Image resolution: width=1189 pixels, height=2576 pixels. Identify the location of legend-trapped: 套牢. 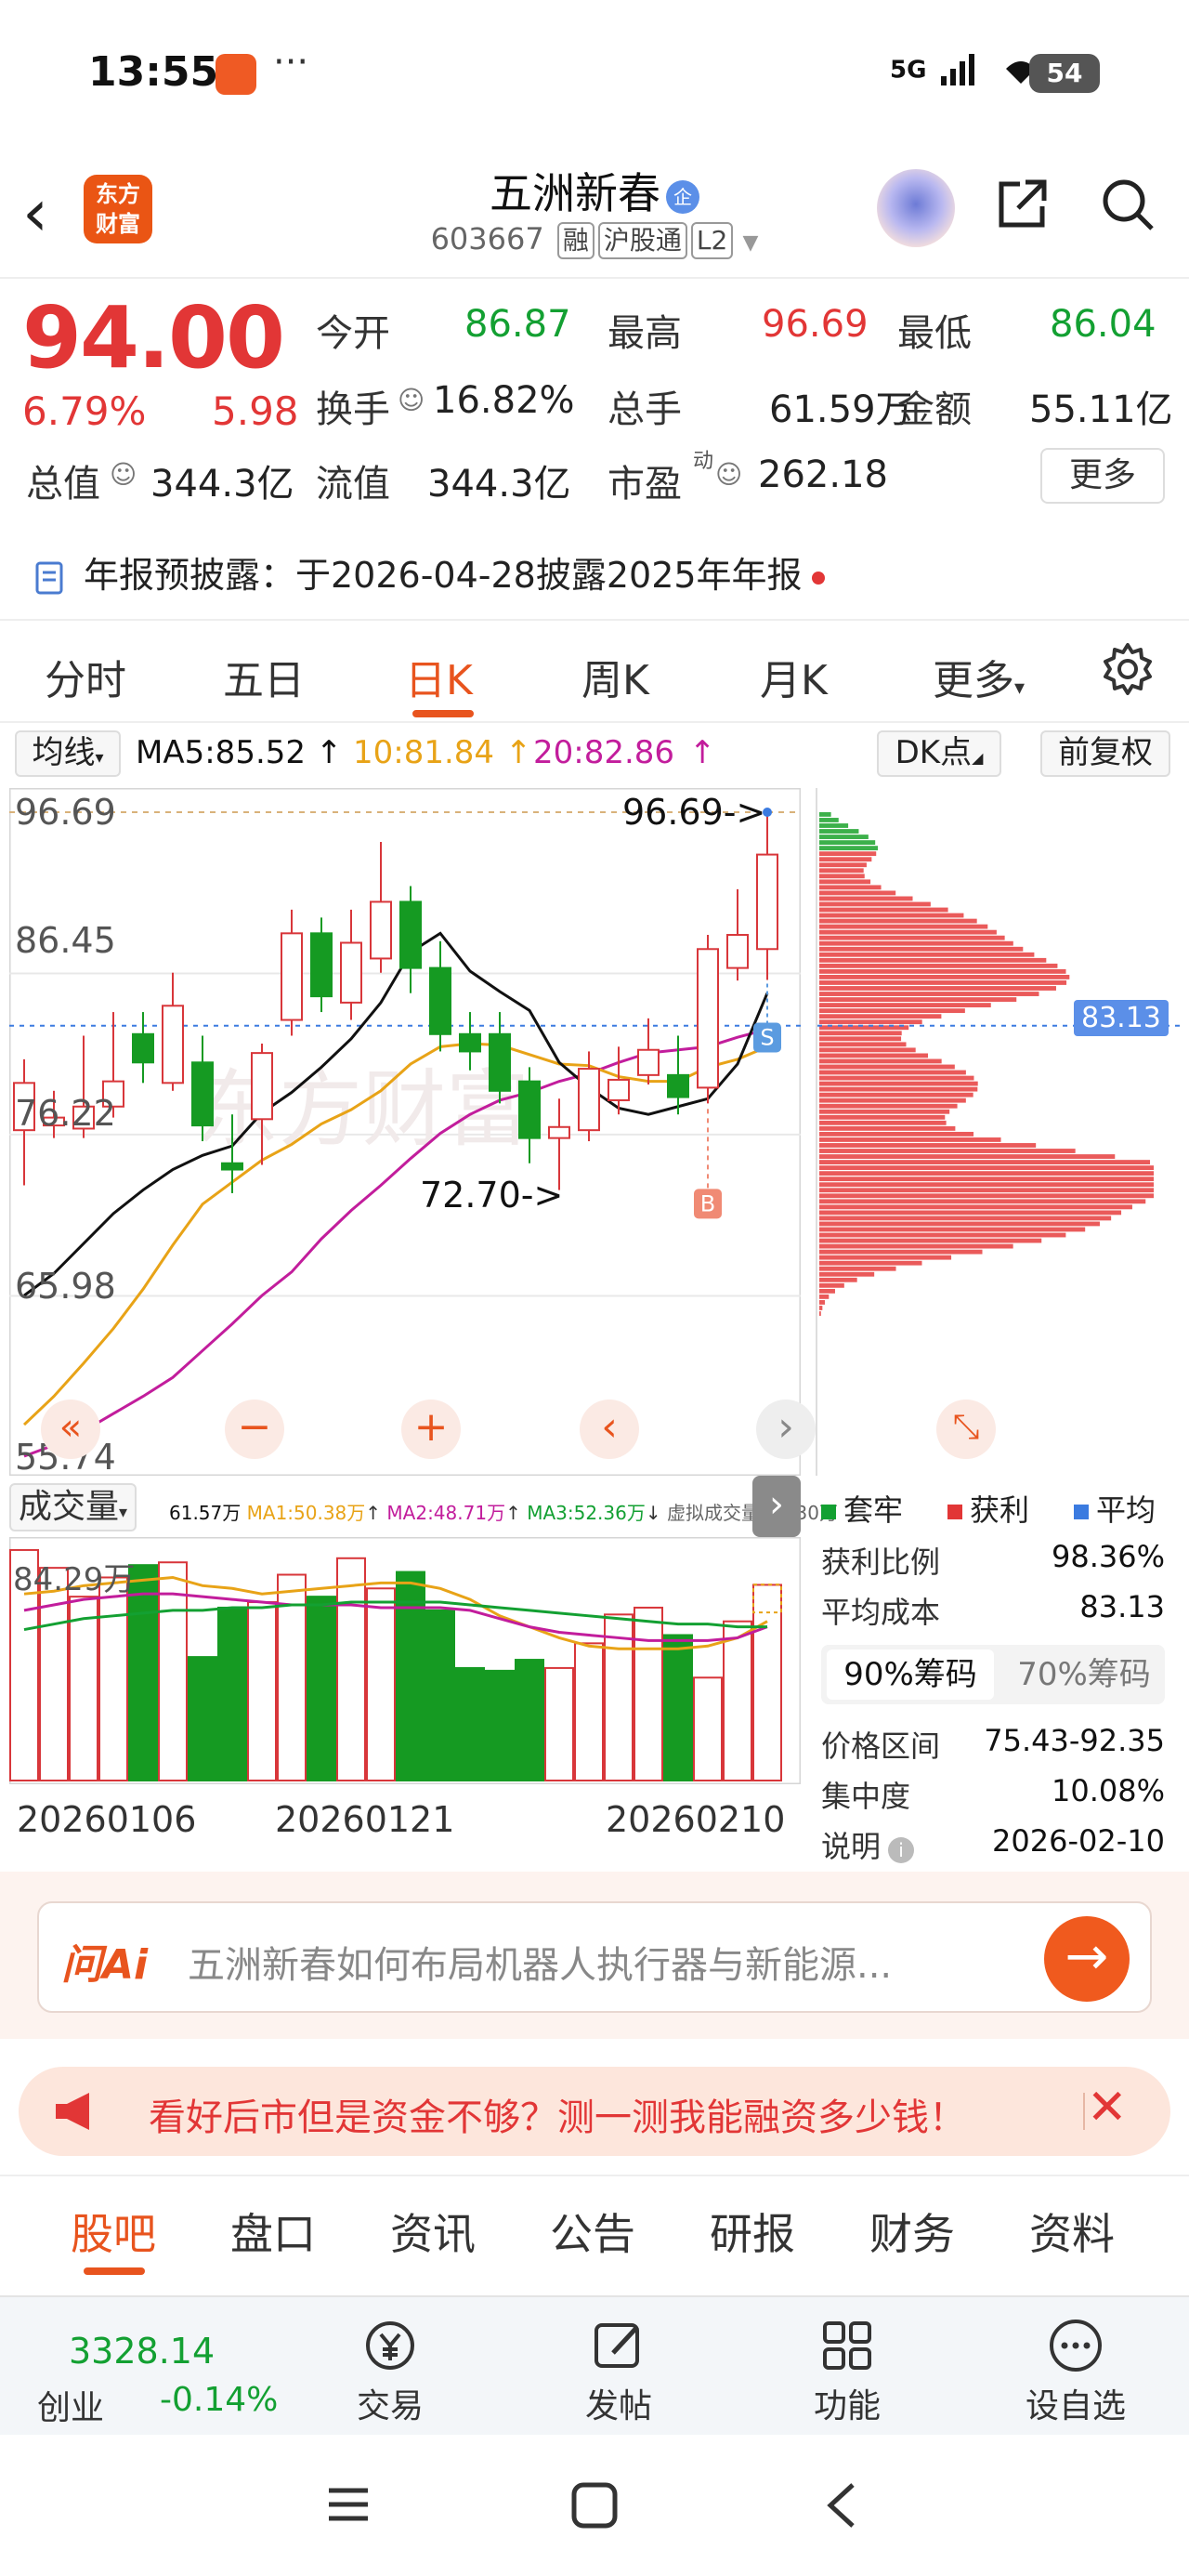
(862, 1508).